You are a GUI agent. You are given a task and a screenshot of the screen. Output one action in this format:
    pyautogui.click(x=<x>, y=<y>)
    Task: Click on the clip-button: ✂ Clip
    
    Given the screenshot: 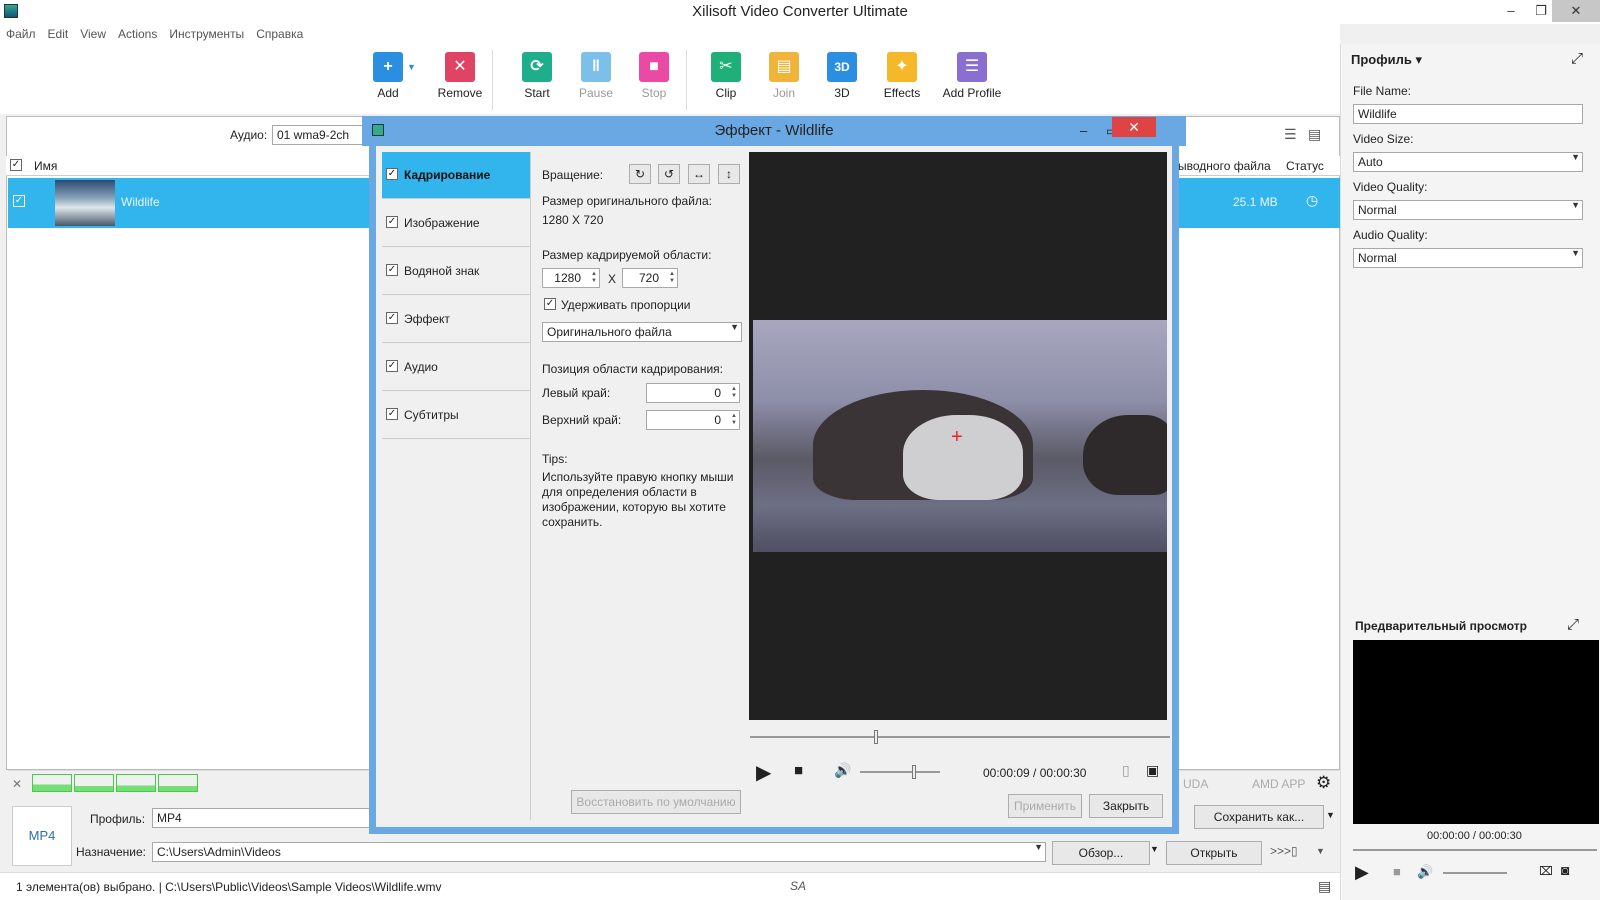 What is the action you would take?
    pyautogui.click(x=726, y=83)
    